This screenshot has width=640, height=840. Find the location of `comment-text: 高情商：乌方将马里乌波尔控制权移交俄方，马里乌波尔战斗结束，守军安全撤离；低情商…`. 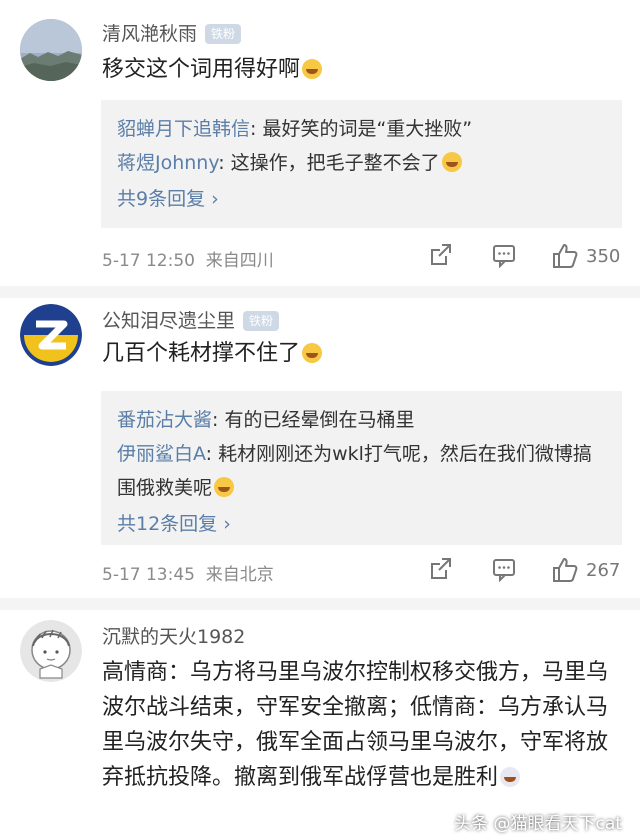

comment-text: 高情商：乌方将马里乌波尔控制权移交俄方，马里乌波尔战斗结束，守军安全撤离；低情商… is located at coordinates (355, 725).